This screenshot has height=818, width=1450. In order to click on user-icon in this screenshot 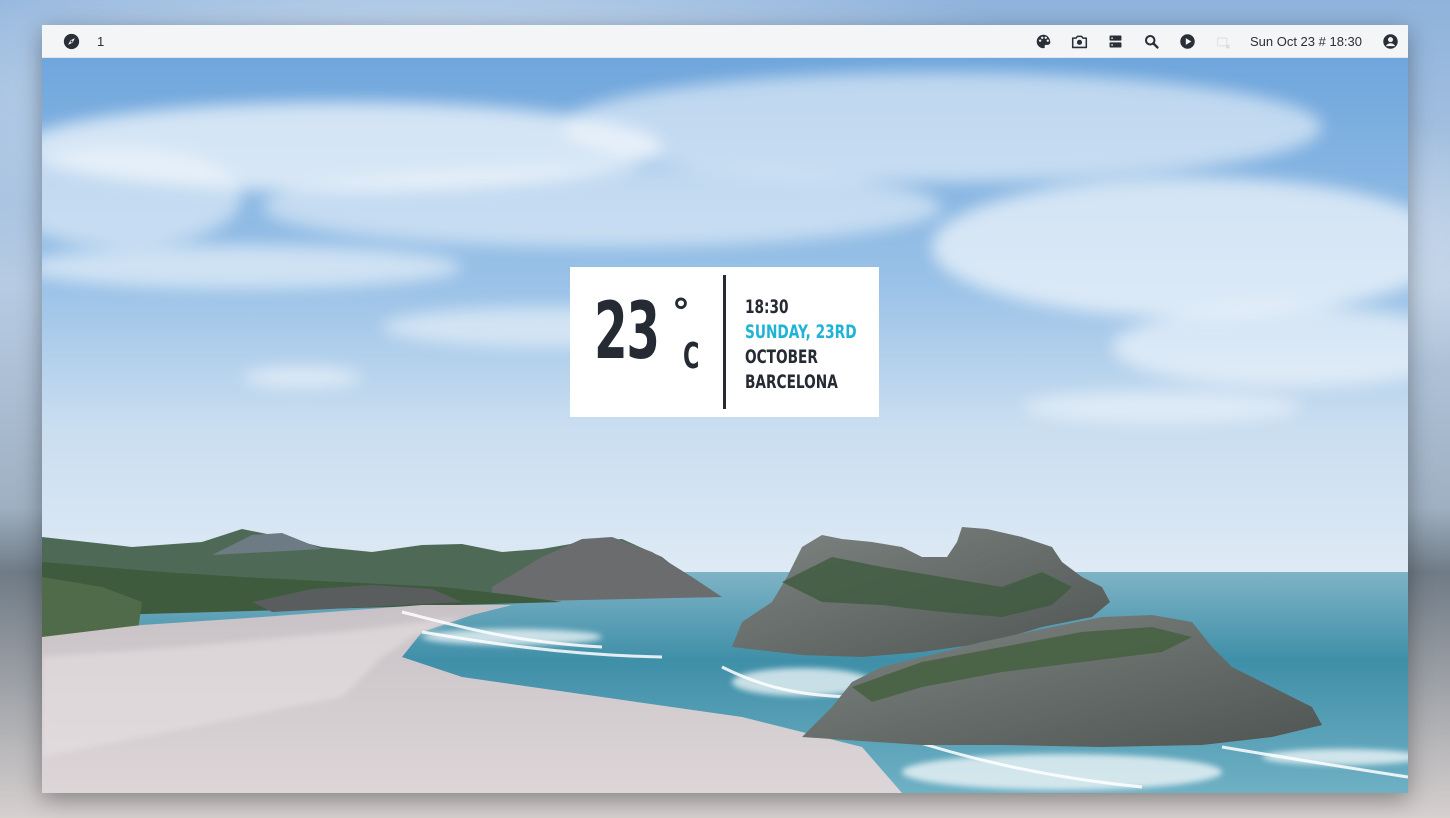, I will do `click(1390, 41)`.